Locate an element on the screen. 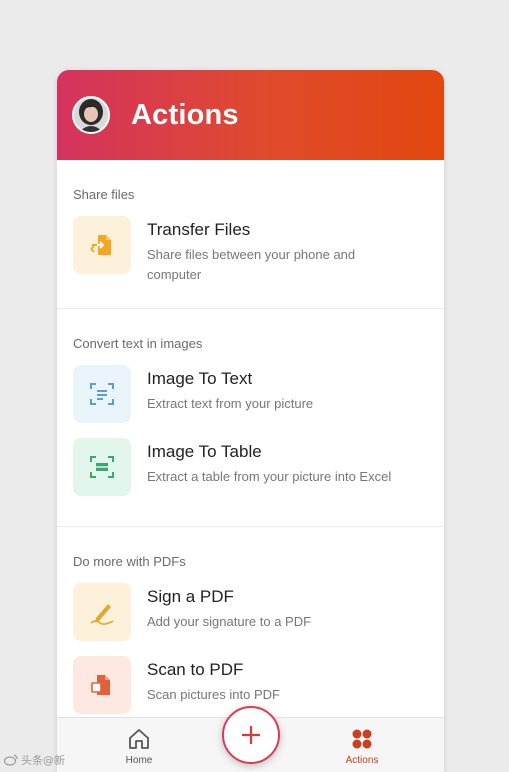 The image size is (509, 772). action-sign-pdf: Sign a PDF Add your signature to a PDF is located at coordinates (250, 619).